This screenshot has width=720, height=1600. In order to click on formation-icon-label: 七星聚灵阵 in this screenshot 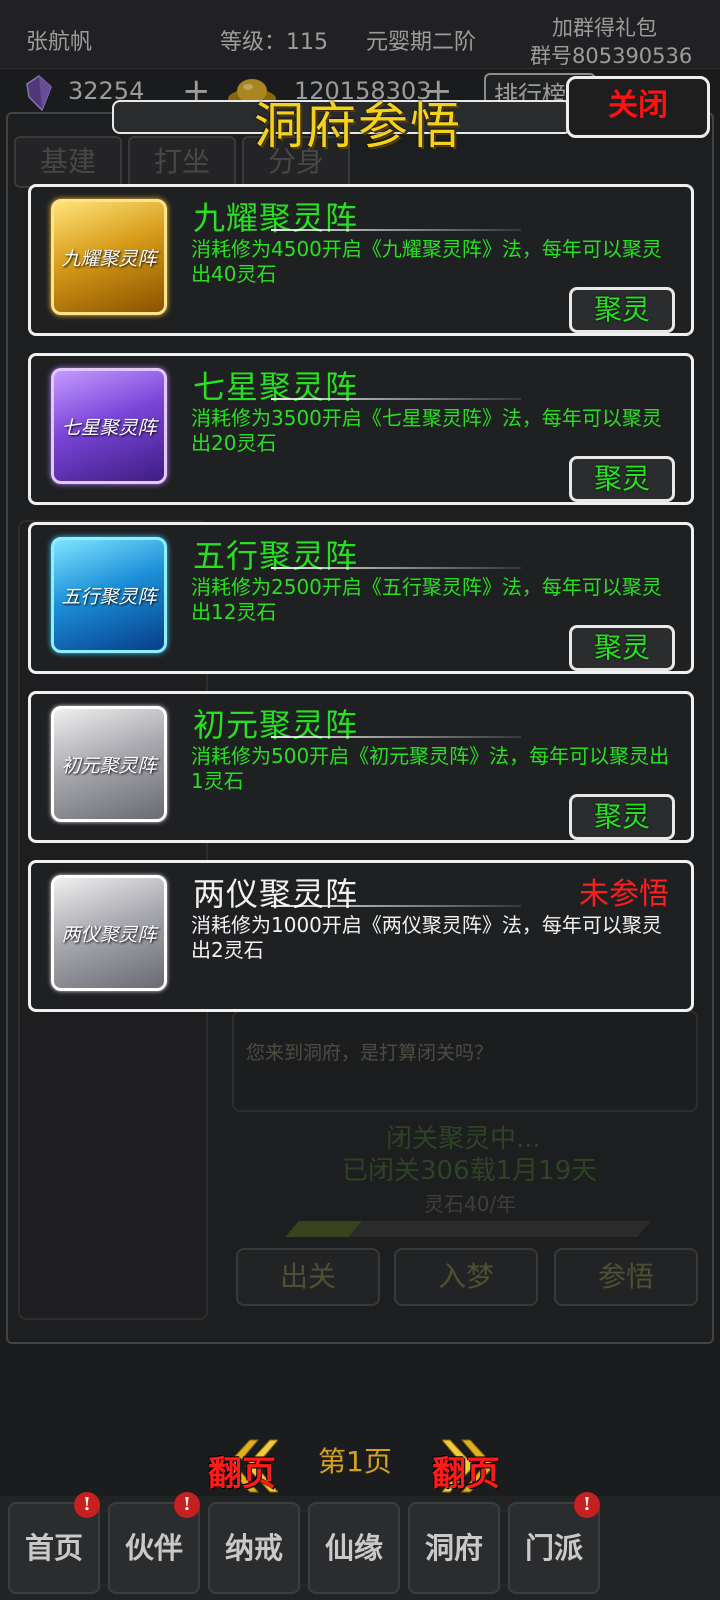, I will do `click(109, 427)`.